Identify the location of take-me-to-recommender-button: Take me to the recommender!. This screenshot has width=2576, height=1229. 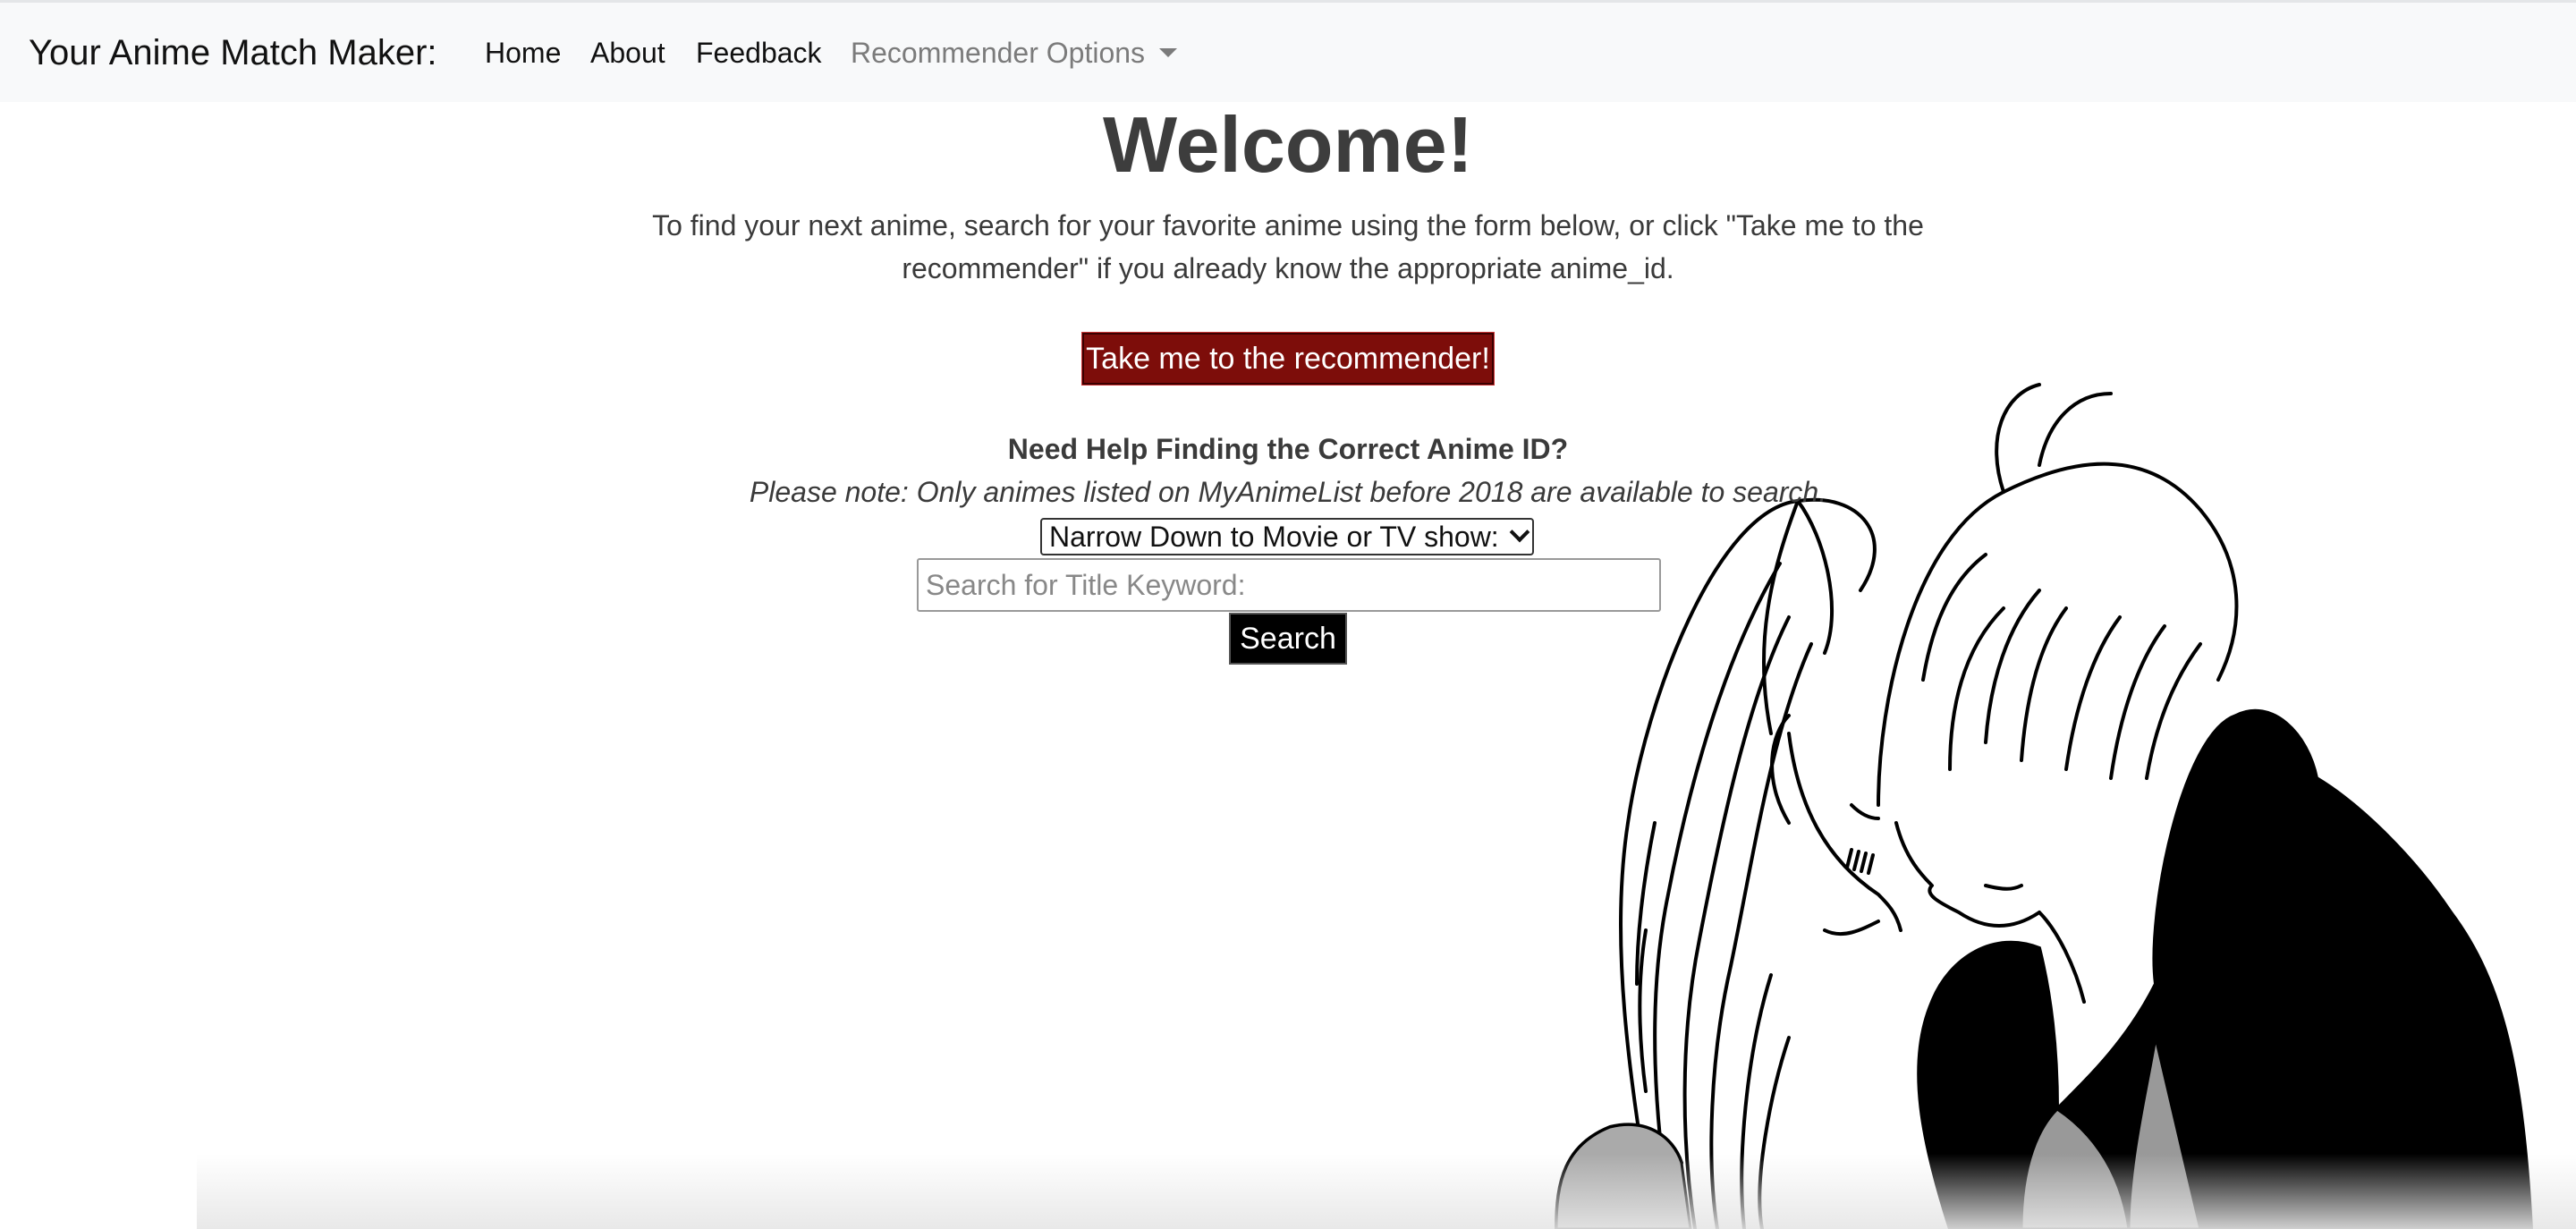
(1288, 359).